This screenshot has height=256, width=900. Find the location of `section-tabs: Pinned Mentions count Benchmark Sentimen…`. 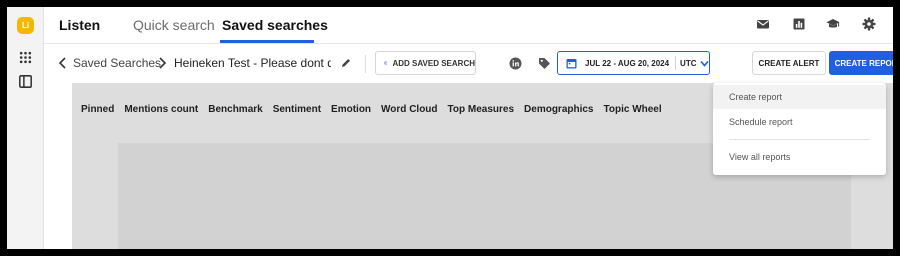

section-tabs: Pinned Mentions count Benchmark Sentimen… is located at coordinates (376, 109).